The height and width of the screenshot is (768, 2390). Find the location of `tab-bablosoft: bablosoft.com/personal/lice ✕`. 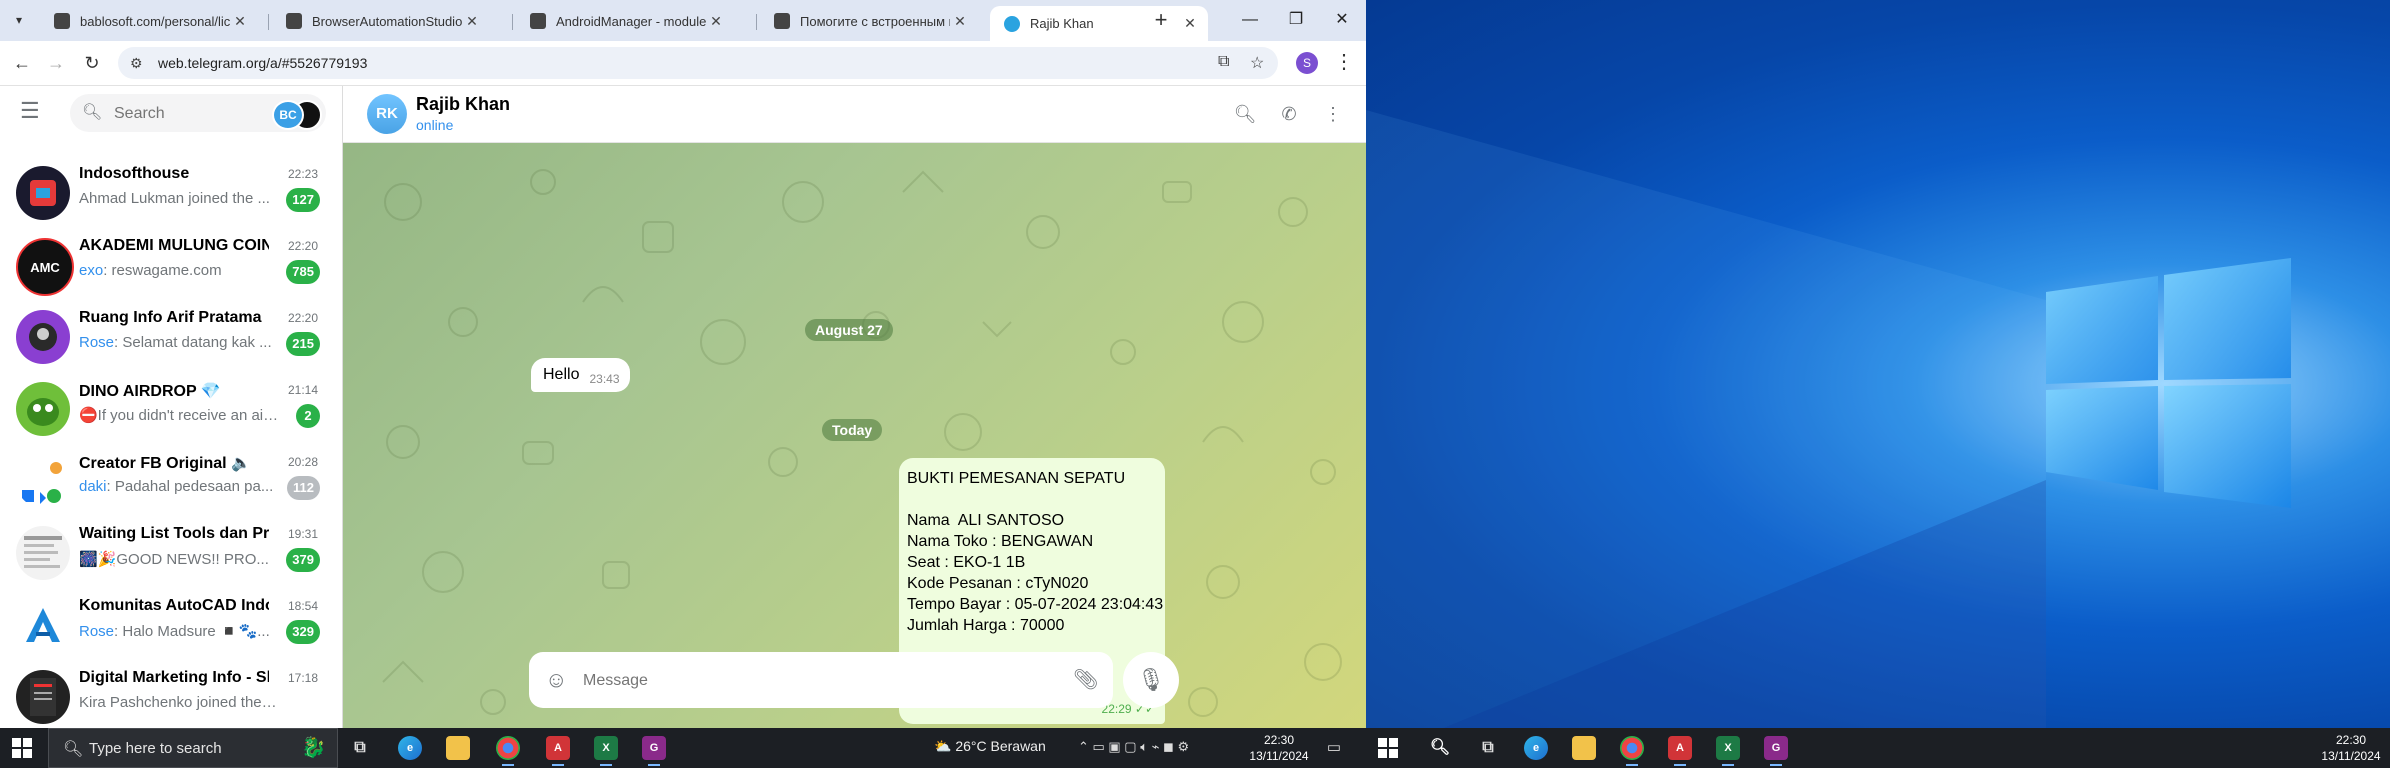

tab-bablosoft: bablosoft.com/personal/lice ✕ is located at coordinates (149, 21).